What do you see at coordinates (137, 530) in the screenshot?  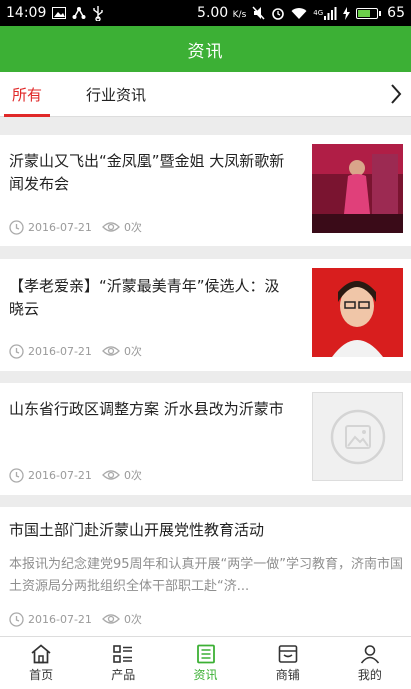 I see `article-title: 市国土部门赴沂蒙山开展党性教育活动` at bounding box center [137, 530].